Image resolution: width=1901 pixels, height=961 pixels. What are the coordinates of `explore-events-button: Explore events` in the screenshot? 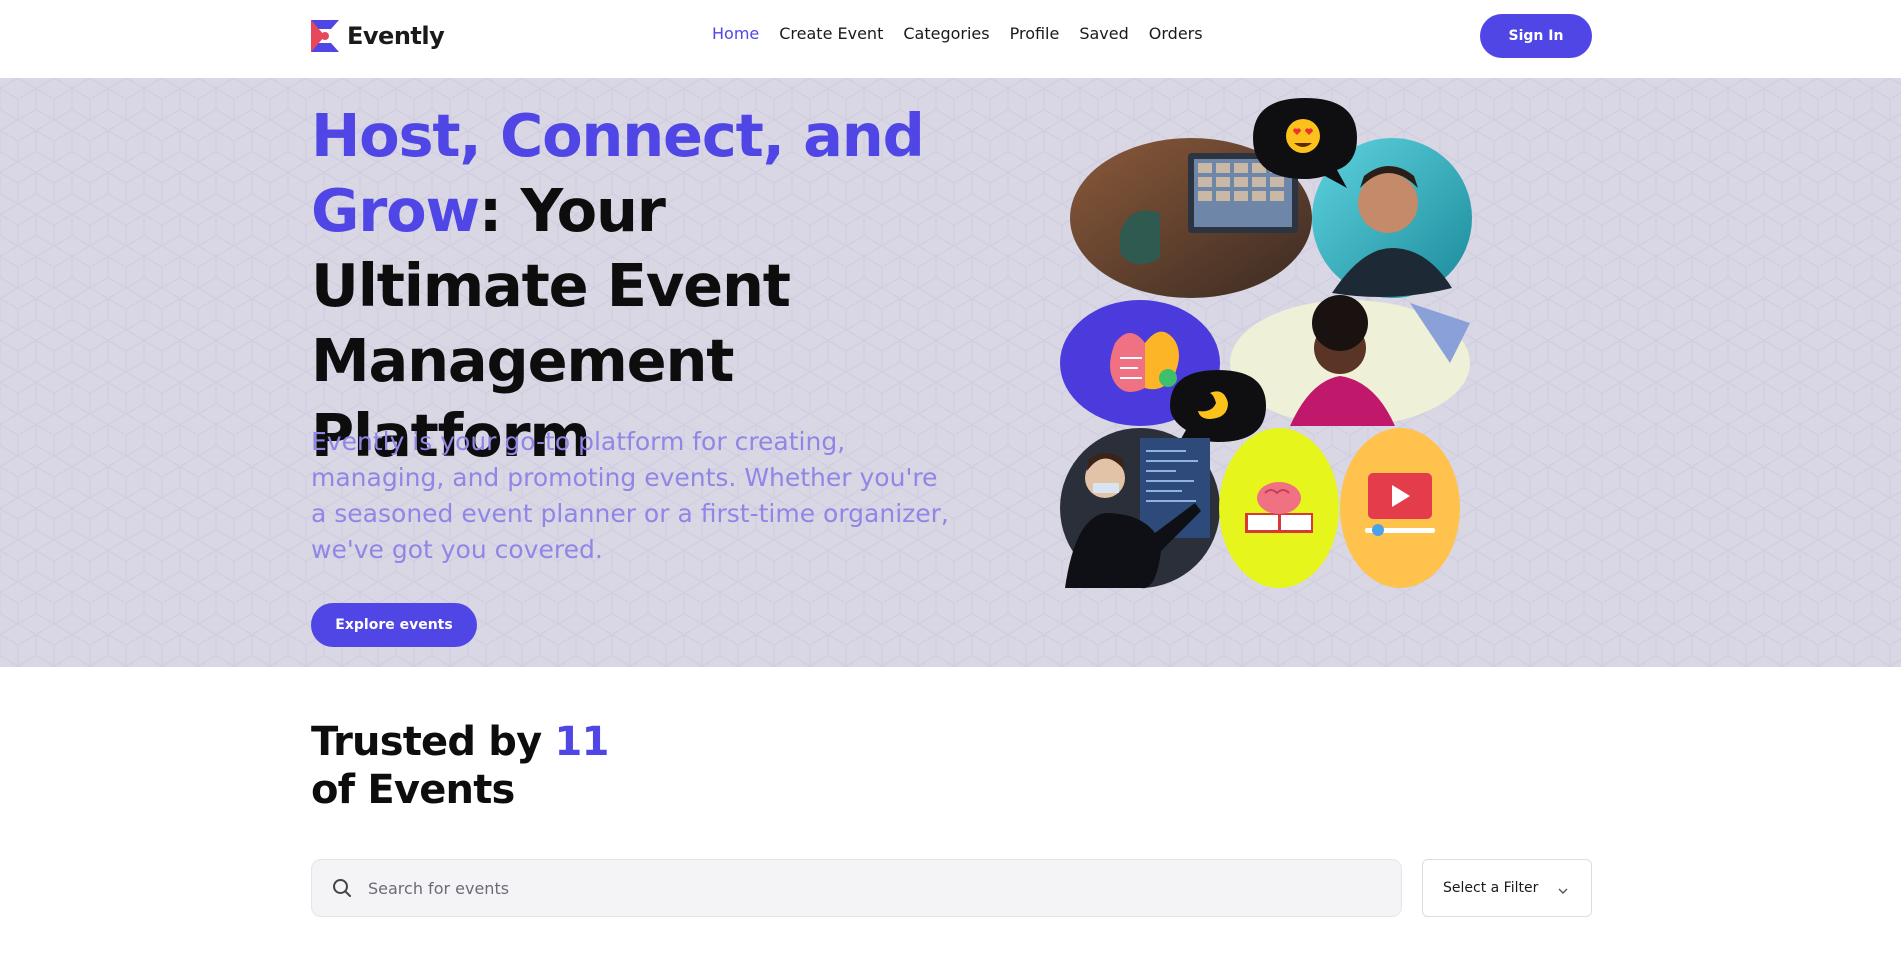 It's located at (394, 625).